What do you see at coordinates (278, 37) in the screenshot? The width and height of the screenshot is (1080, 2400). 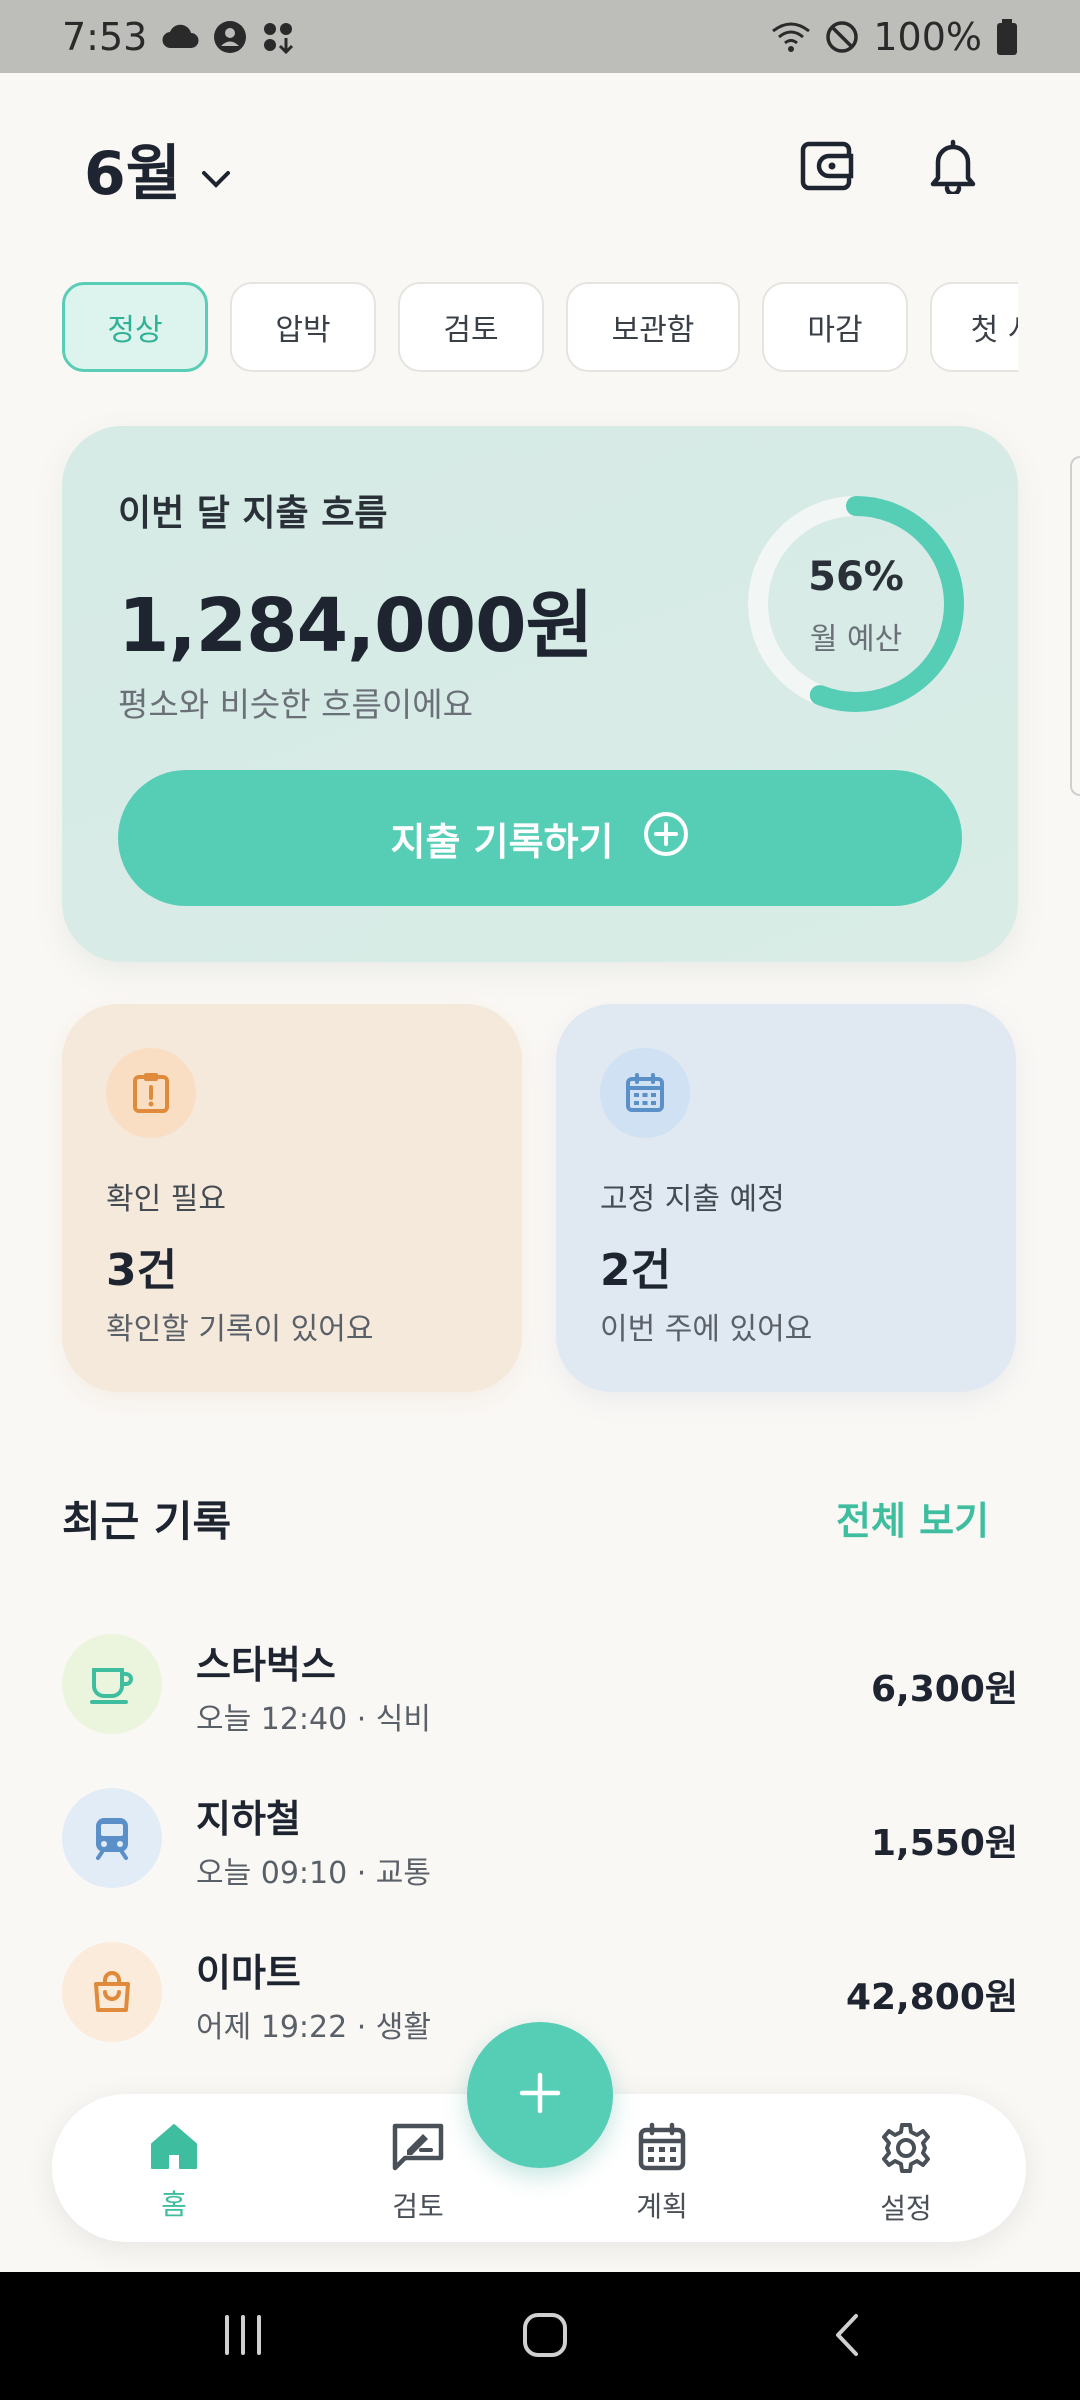 I see `apps-grid-icon` at bounding box center [278, 37].